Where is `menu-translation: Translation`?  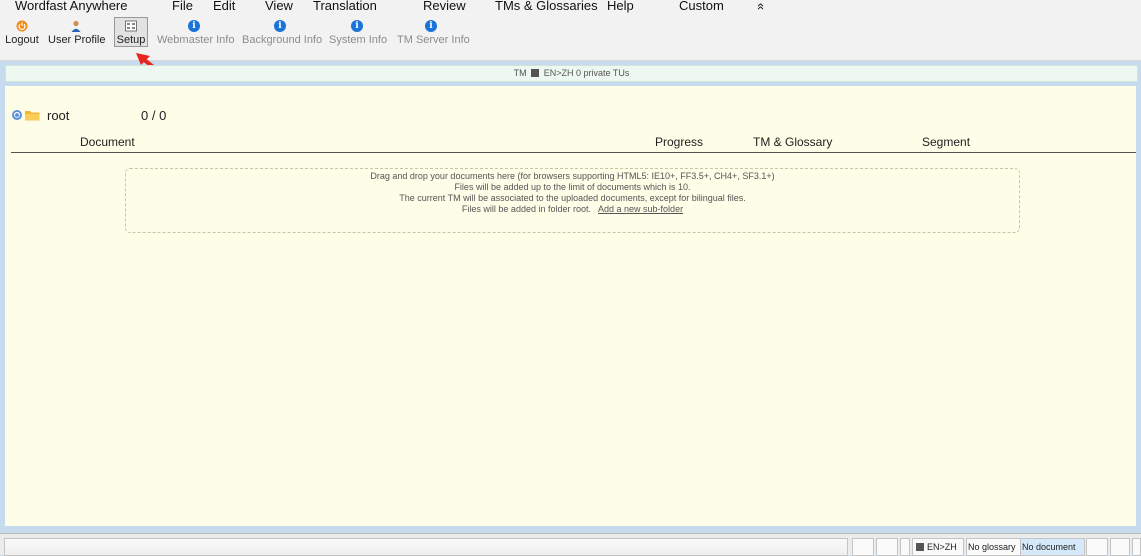 menu-translation: Translation is located at coordinates (345, 6).